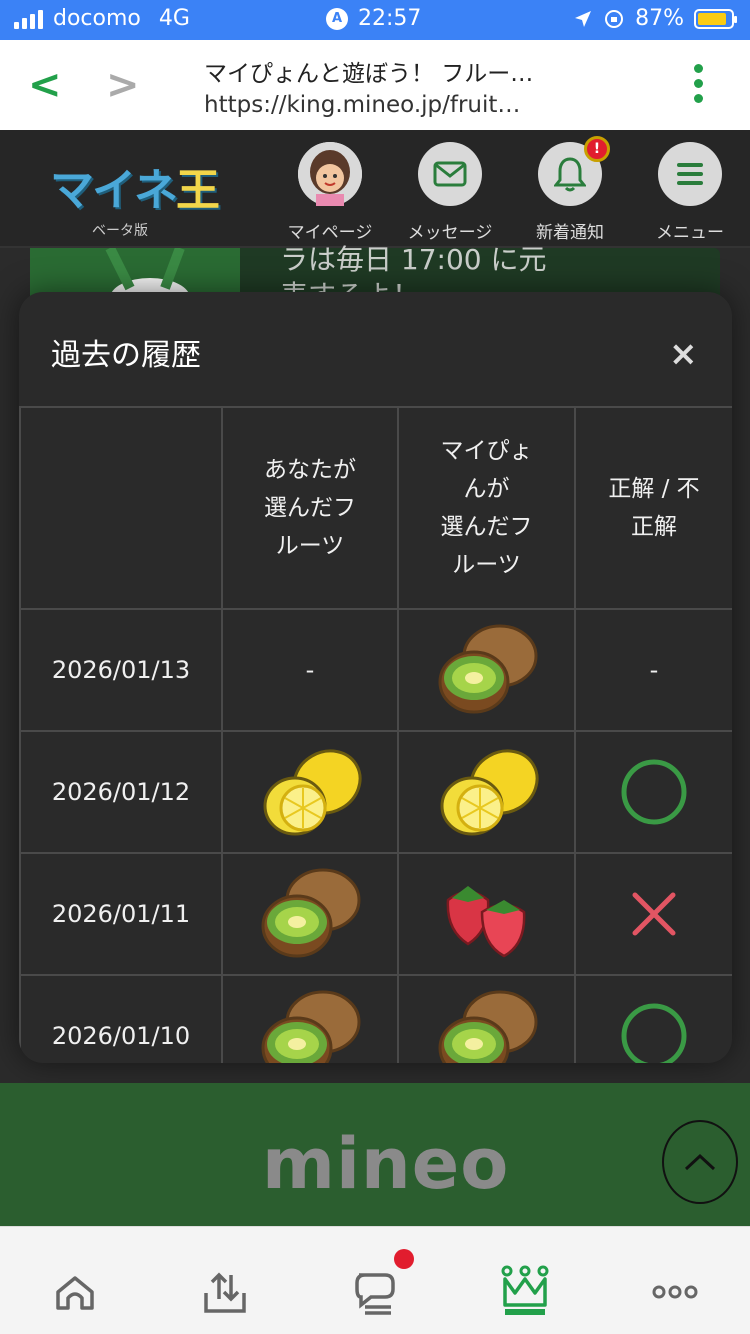 The width and height of the screenshot is (750, 1334). Describe the element at coordinates (659, 18) in the screenshot. I see `battery-percent: 87%` at that location.